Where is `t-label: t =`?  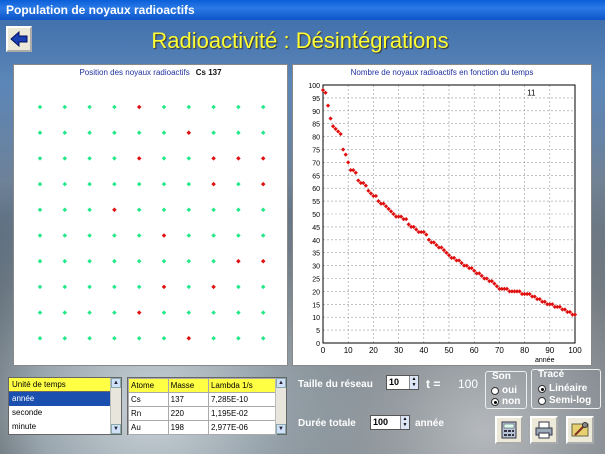
t-label: t = is located at coordinates (433, 384).